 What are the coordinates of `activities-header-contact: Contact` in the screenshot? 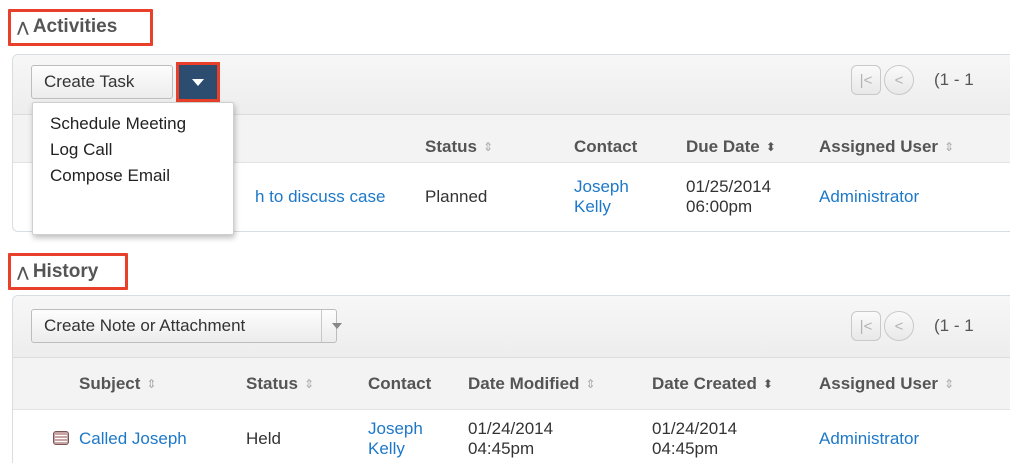 It's located at (605, 147).